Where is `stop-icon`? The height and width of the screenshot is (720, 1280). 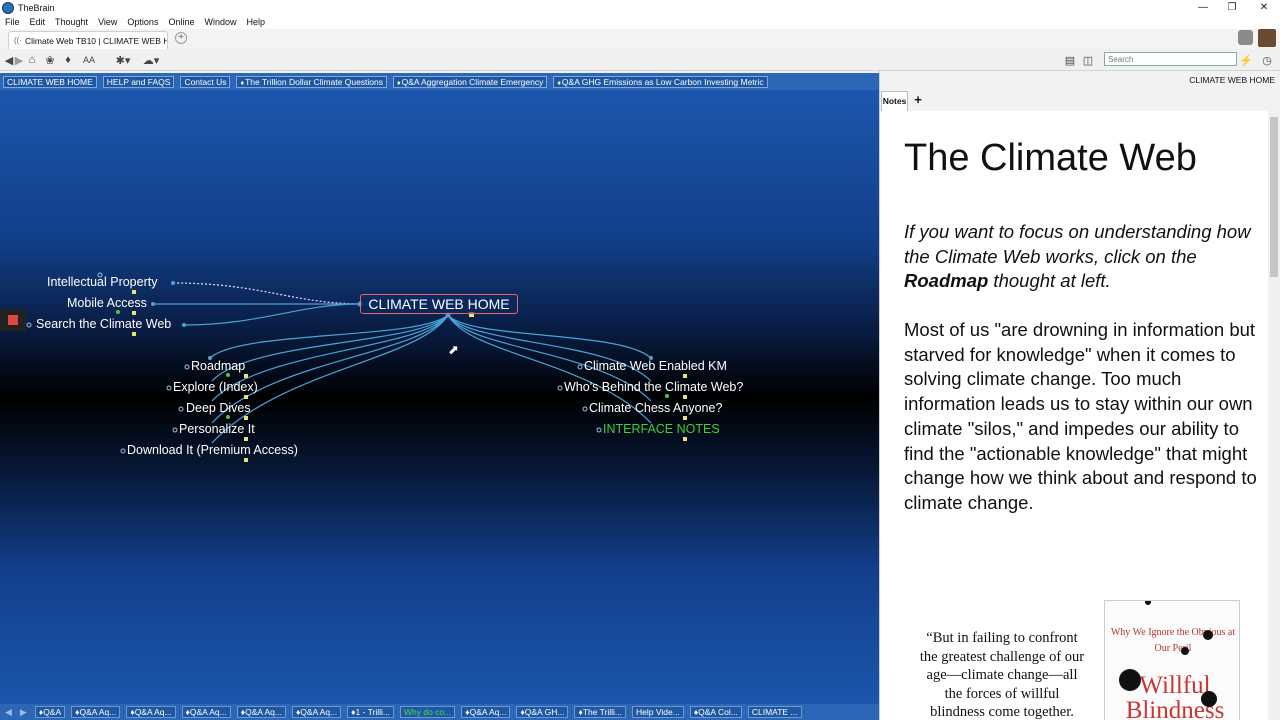 stop-icon is located at coordinates (13, 320).